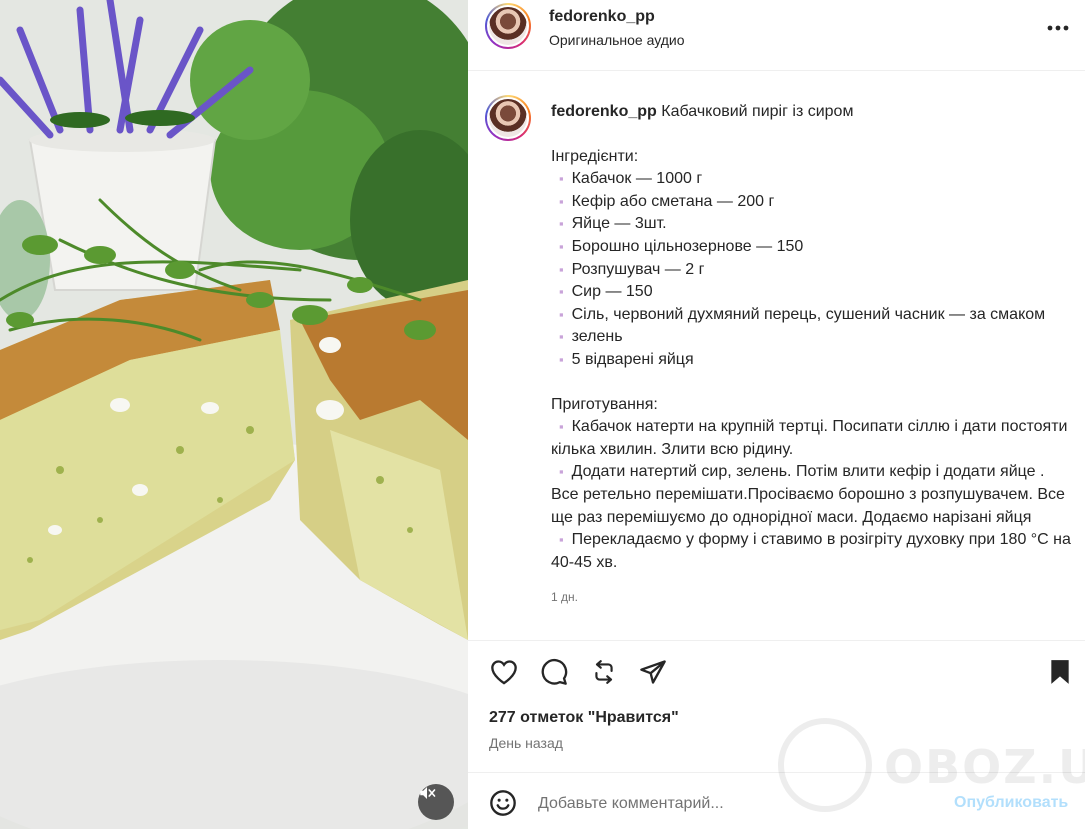 This screenshot has height=829, width=1085. I want to click on post-header: fedorenko_pp Оригинальное аудио, so click(776, 35).